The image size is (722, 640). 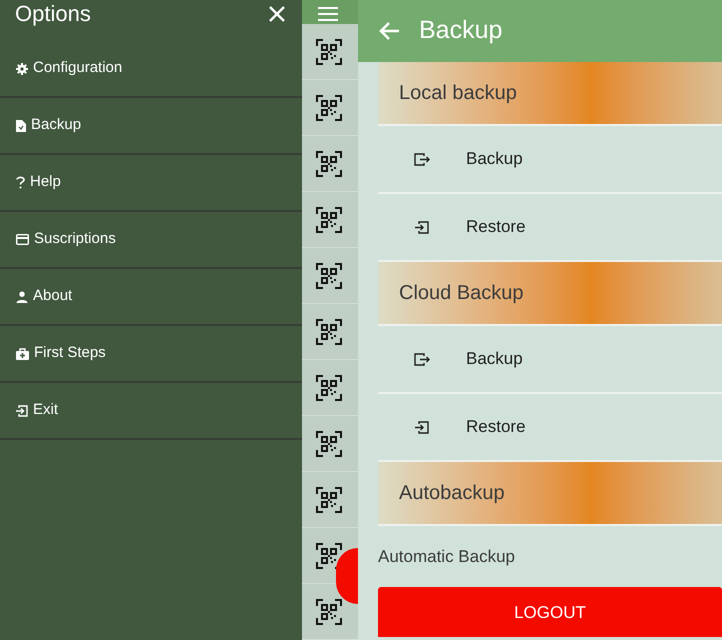 I want to click on automatic-backup-label: Automatic Backup, so click(x=446, y=557).